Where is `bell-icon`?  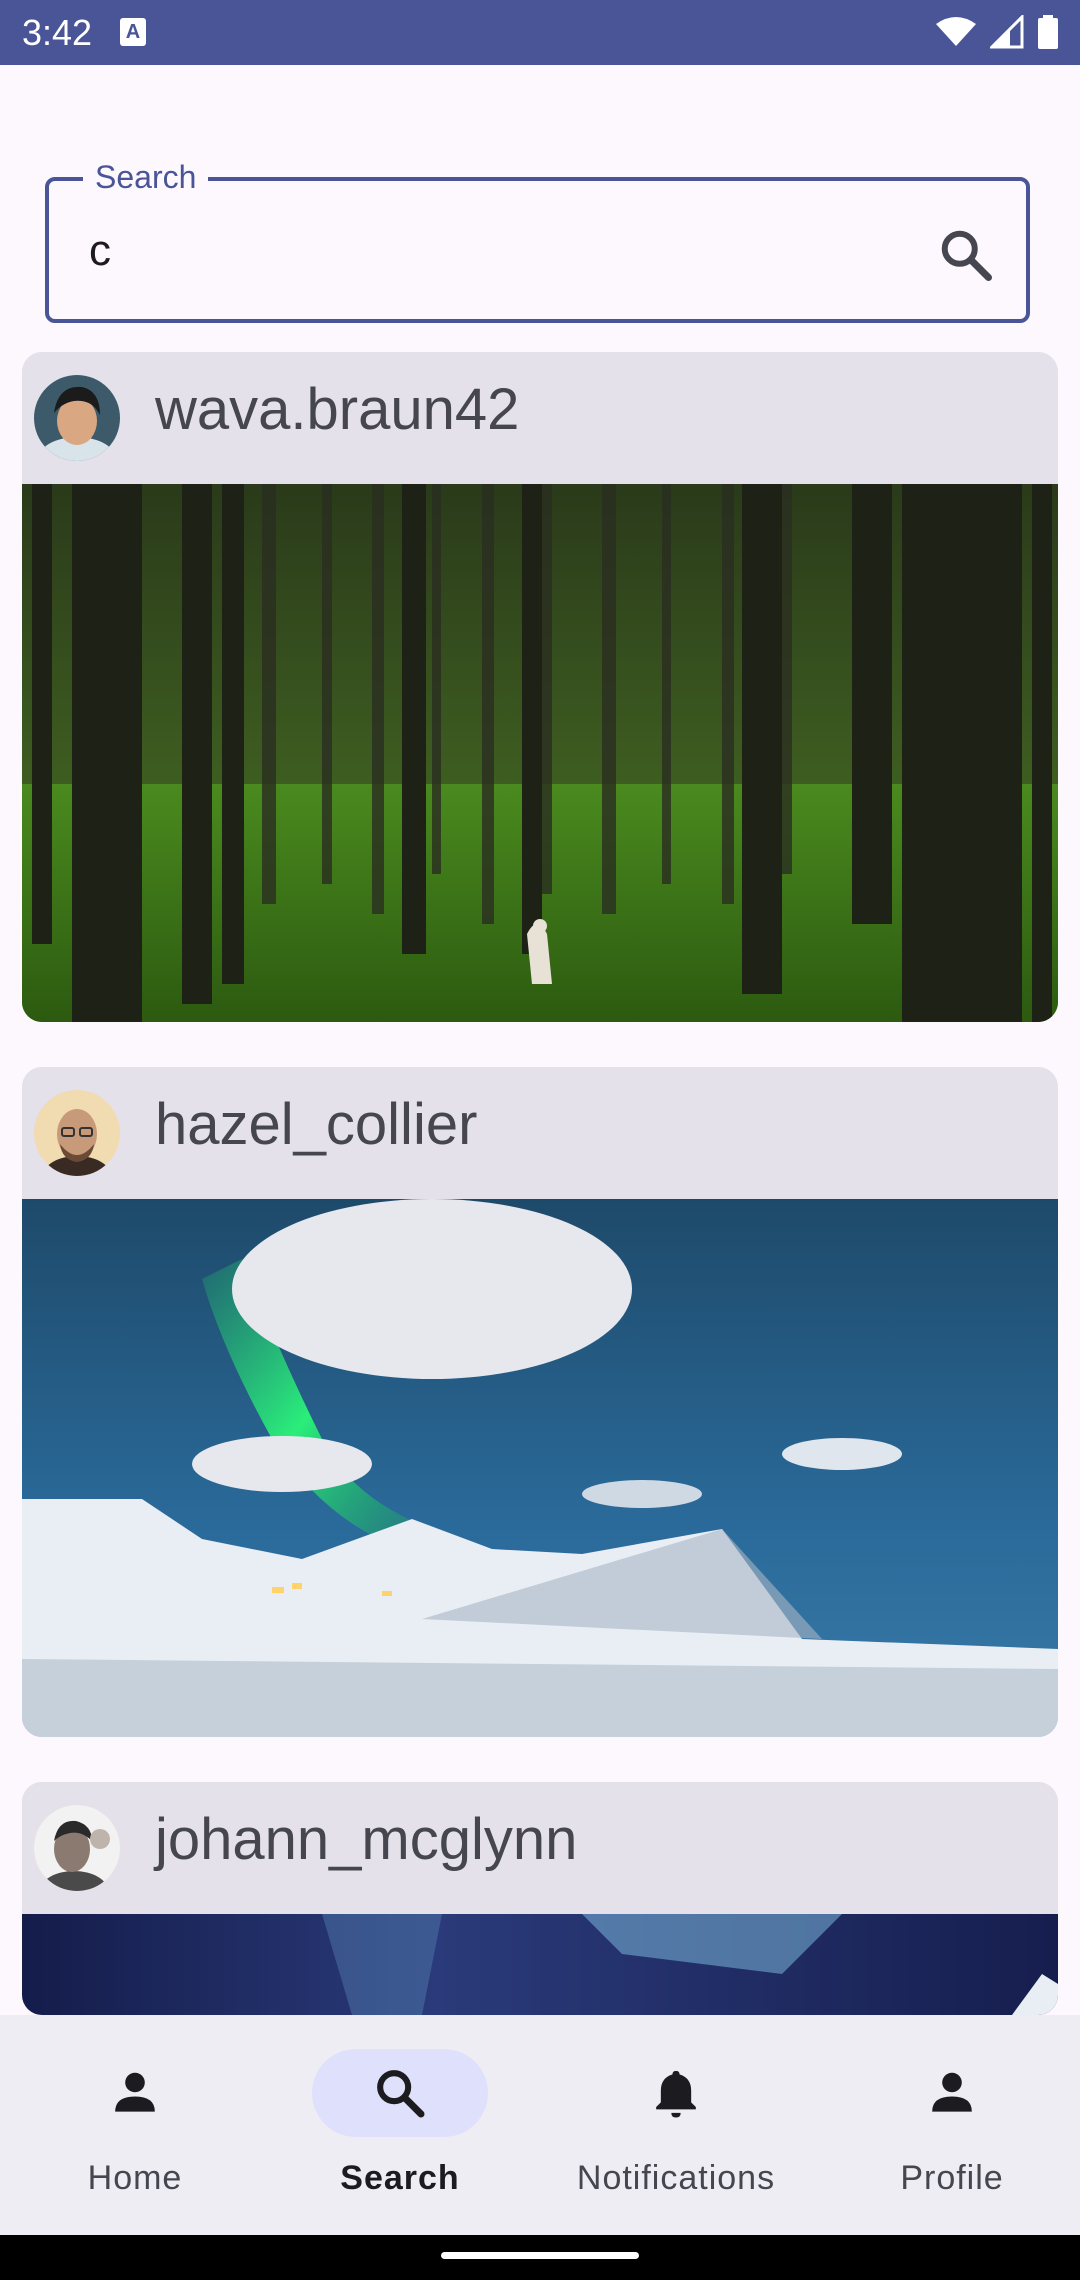
bell-icon is located at coordinates (676, 2094).